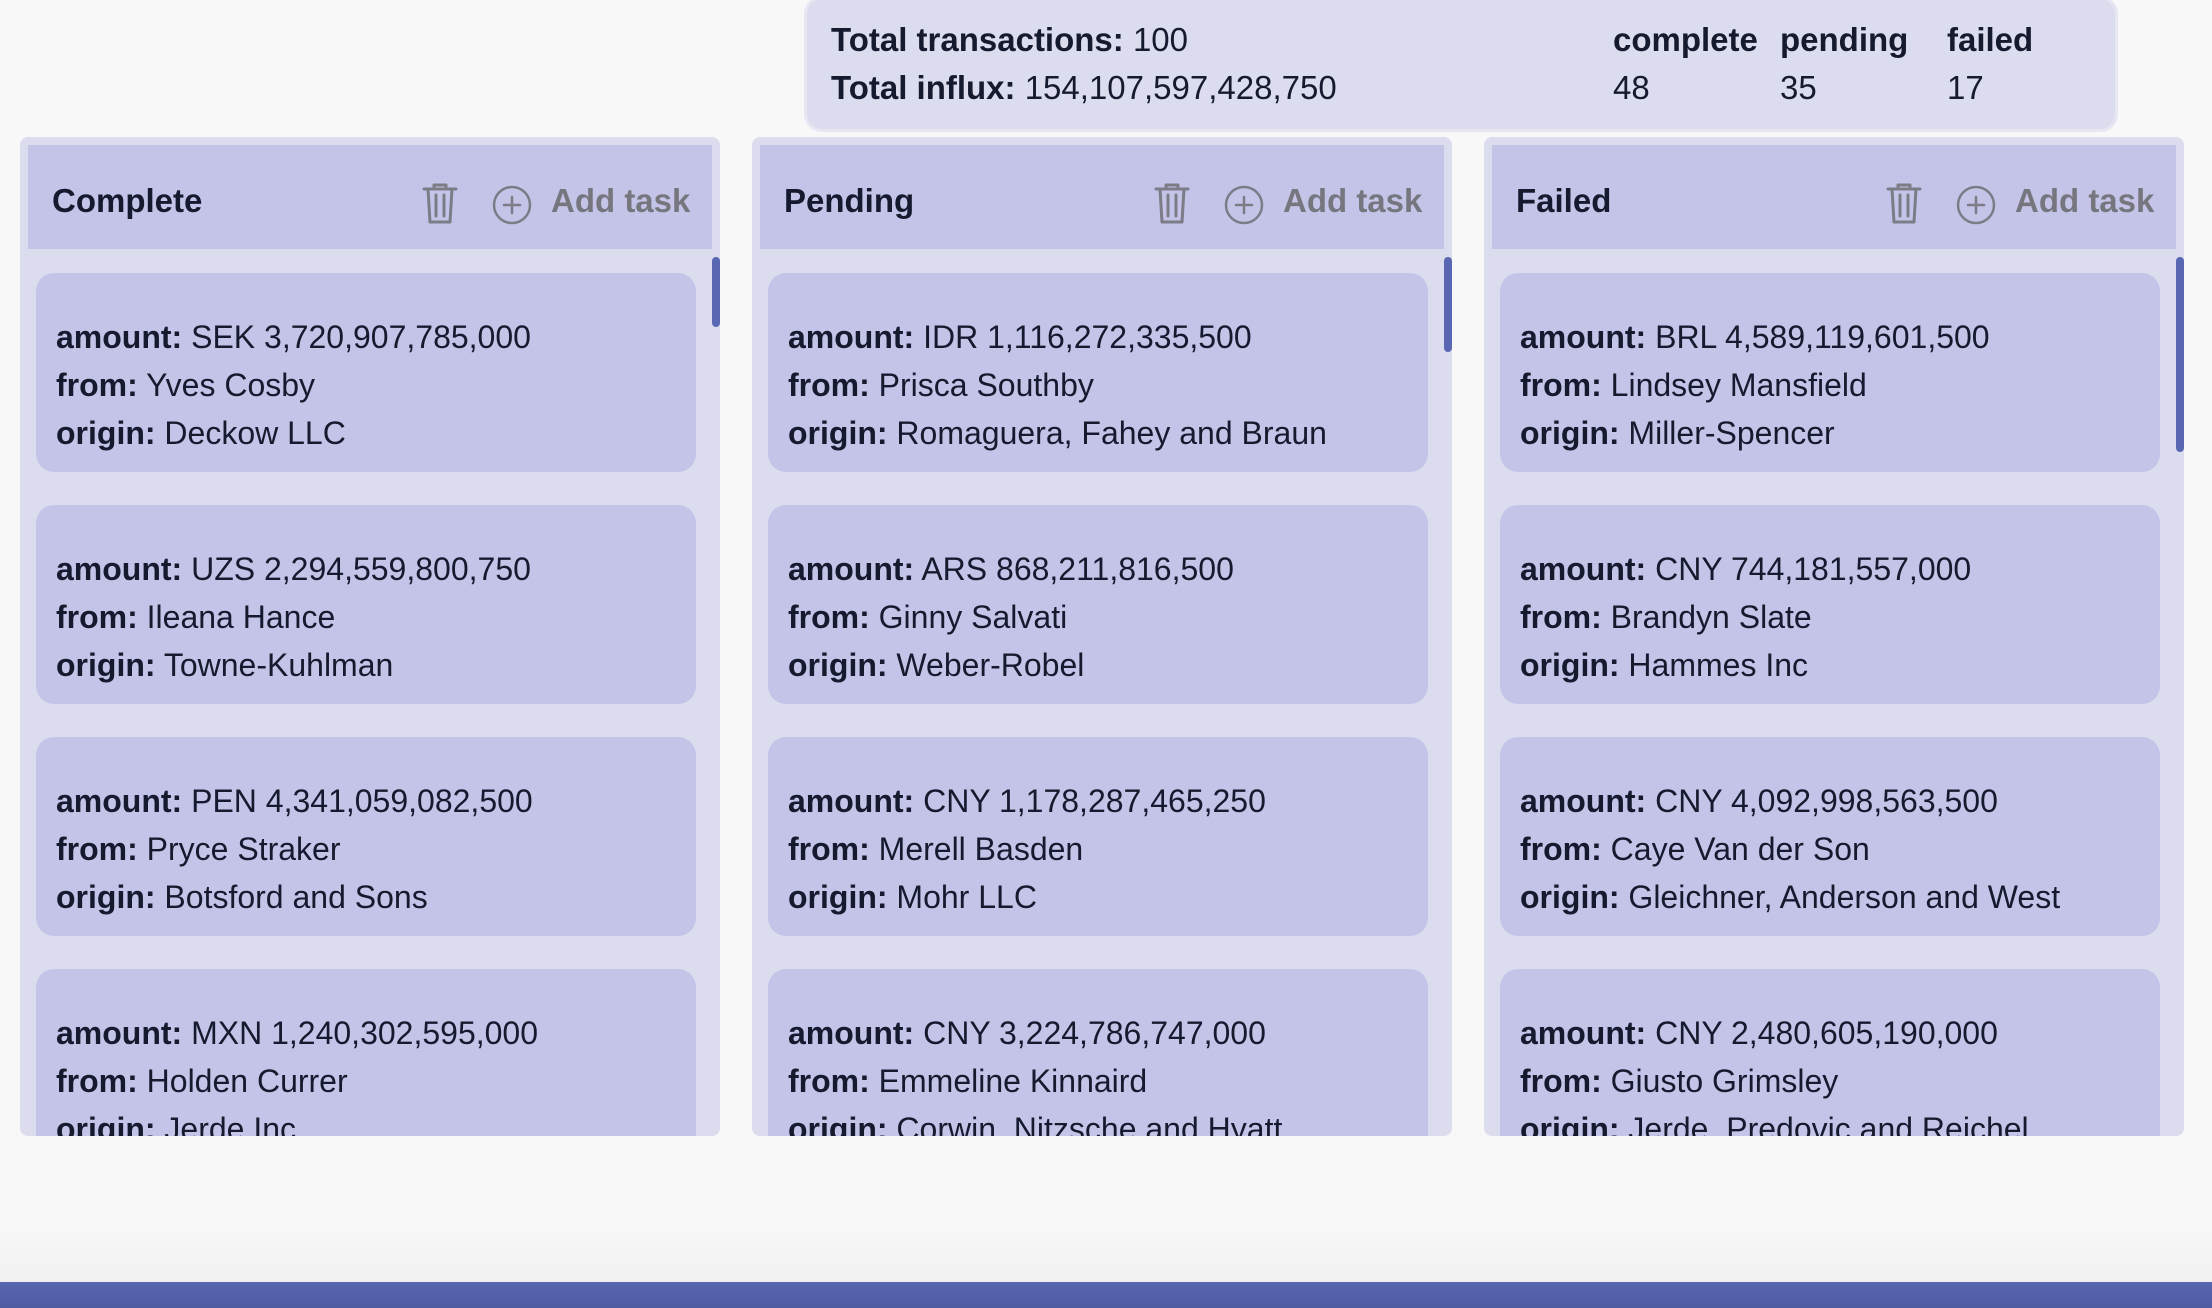 This screenshot has height=1308, width=2212. I want to click on origin-value: Miller-Spencer, so click(1731, 433).